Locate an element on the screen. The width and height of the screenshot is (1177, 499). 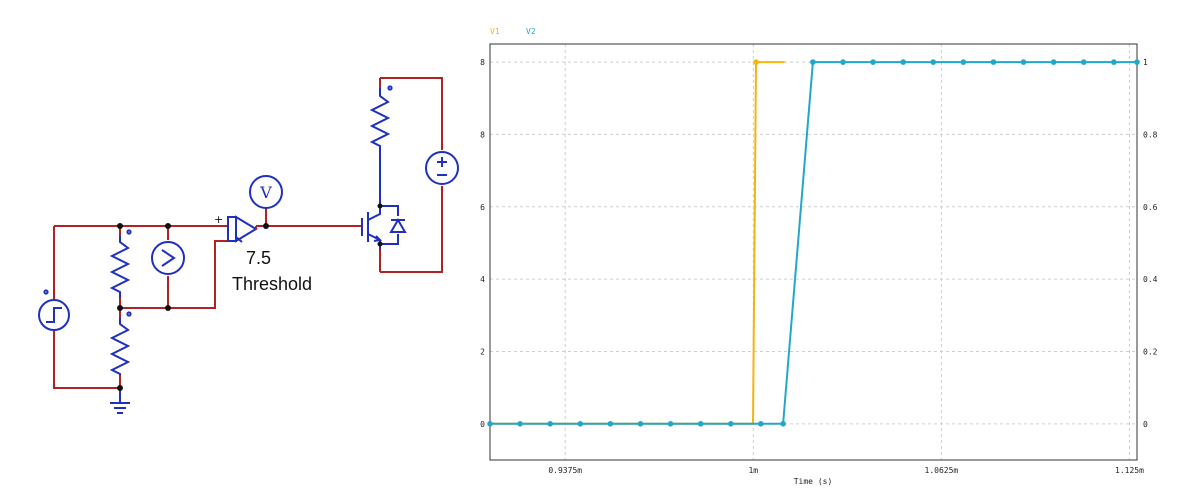
series-marker-v1 is located at coordinates (756, 62).